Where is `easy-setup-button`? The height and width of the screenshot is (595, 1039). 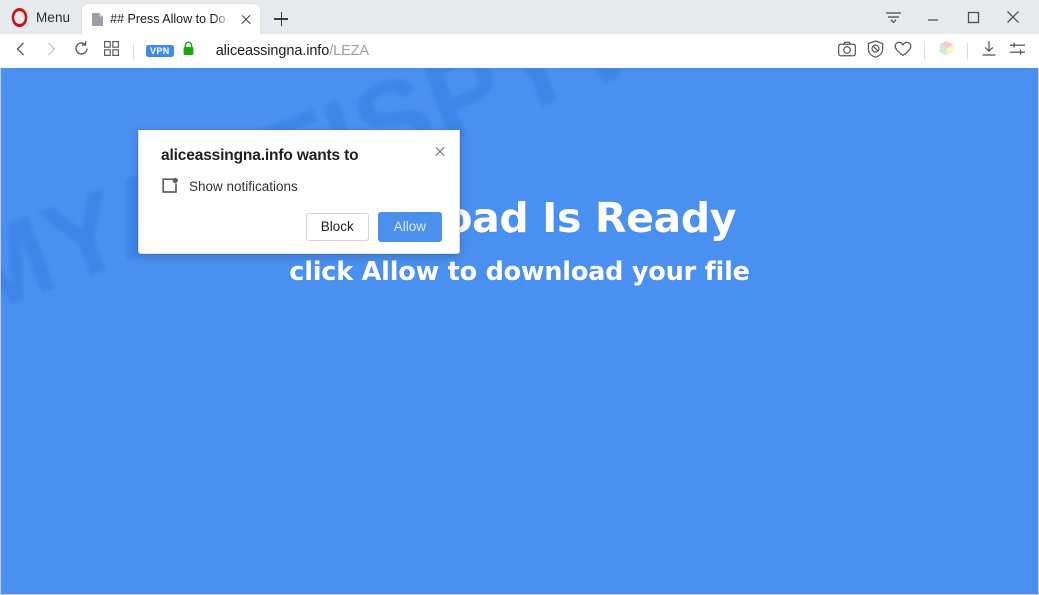 easy-setup-button is located at coordinates (1017, 51).